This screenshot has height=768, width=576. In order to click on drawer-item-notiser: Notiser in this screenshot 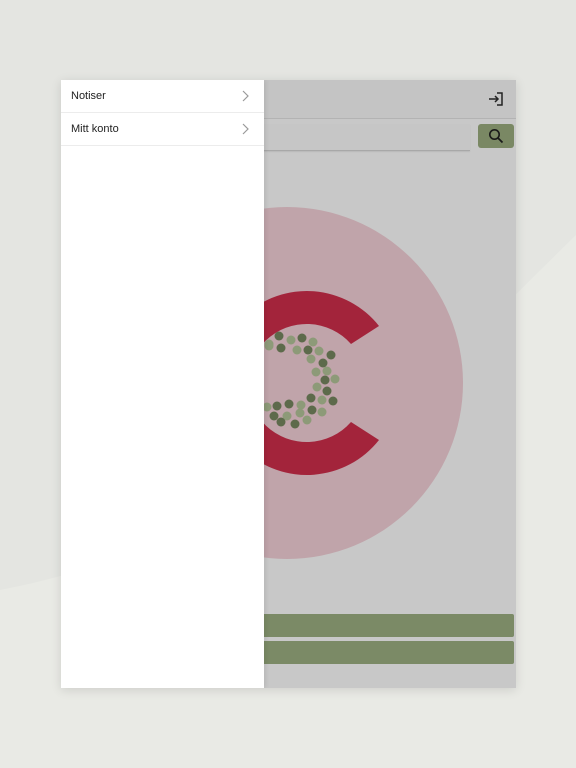, I will do `click(162, 96)`.